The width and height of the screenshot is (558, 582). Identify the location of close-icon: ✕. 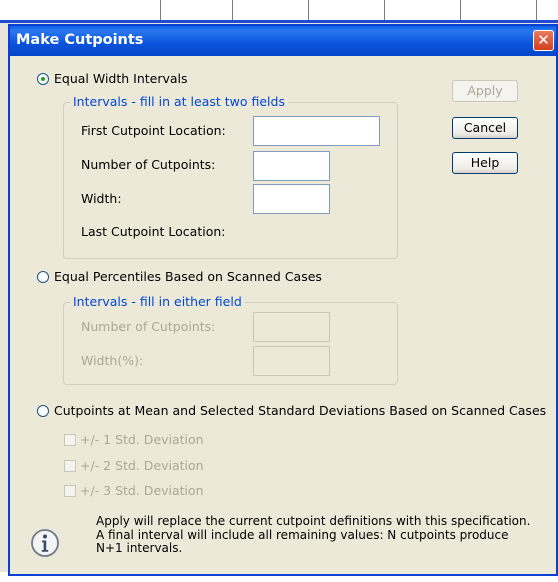
(543, 40).